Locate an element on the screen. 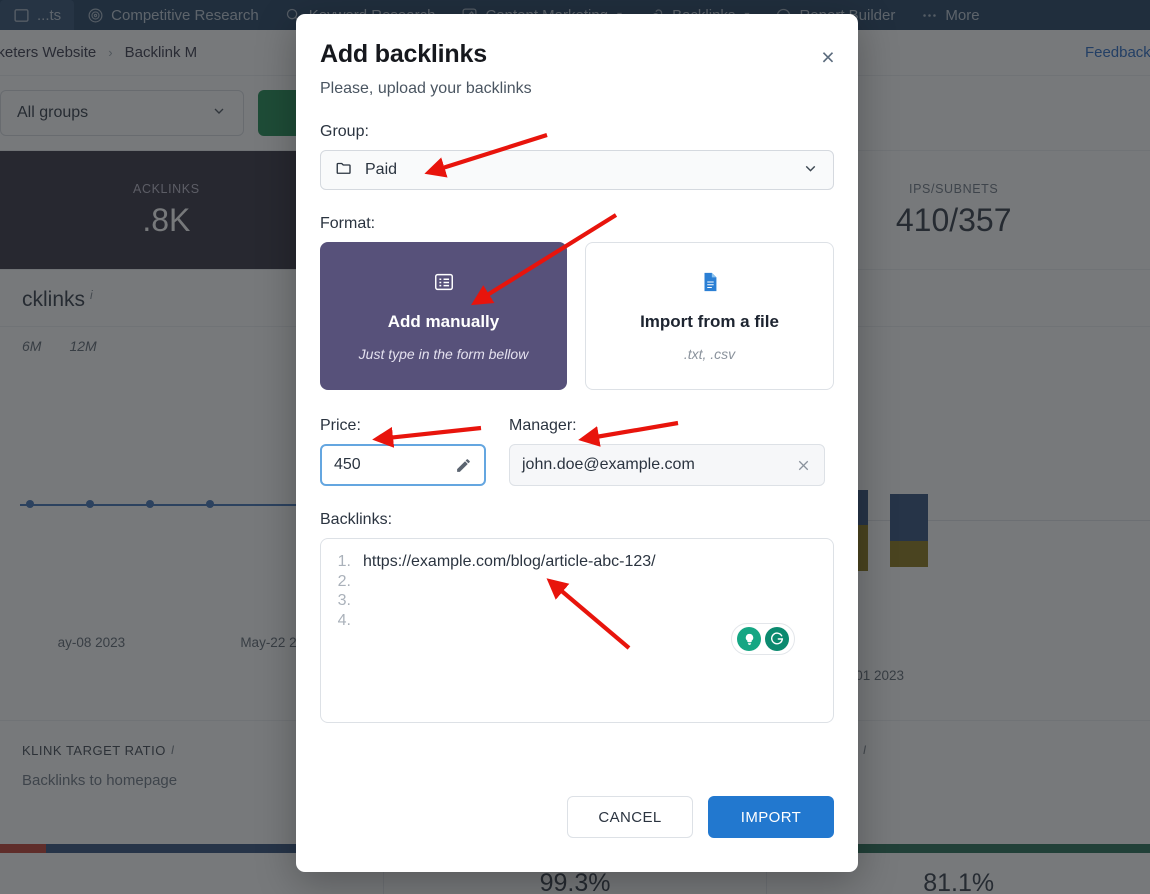  lightbulb-icon is located at coordinates (749, 639).